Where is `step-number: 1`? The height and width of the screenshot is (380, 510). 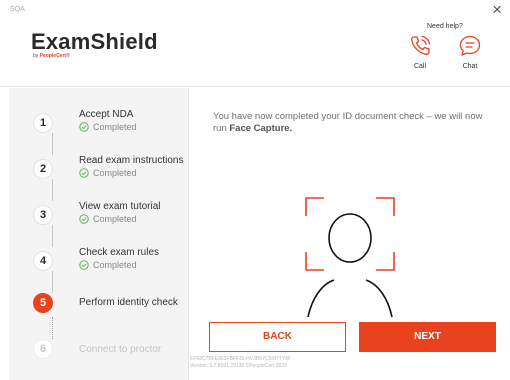
step-number: 1 is located at coordinates (43, 123).